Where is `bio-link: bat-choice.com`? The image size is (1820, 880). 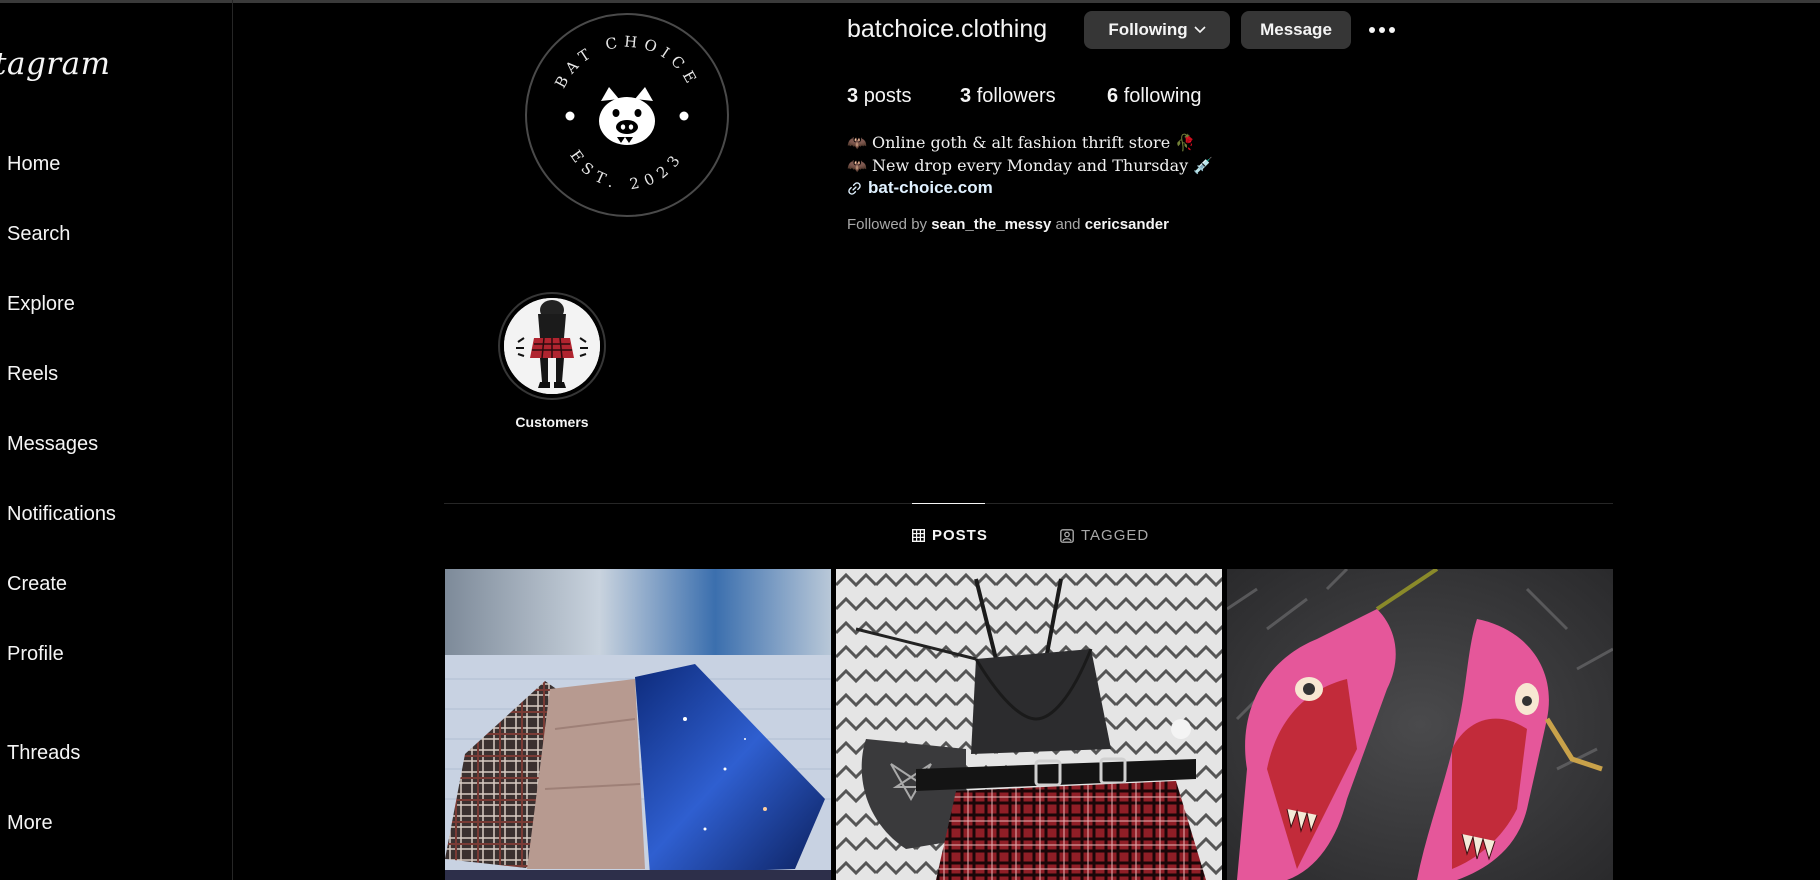
bio-link: bat-choice.com is located at coordinates (930, 188).